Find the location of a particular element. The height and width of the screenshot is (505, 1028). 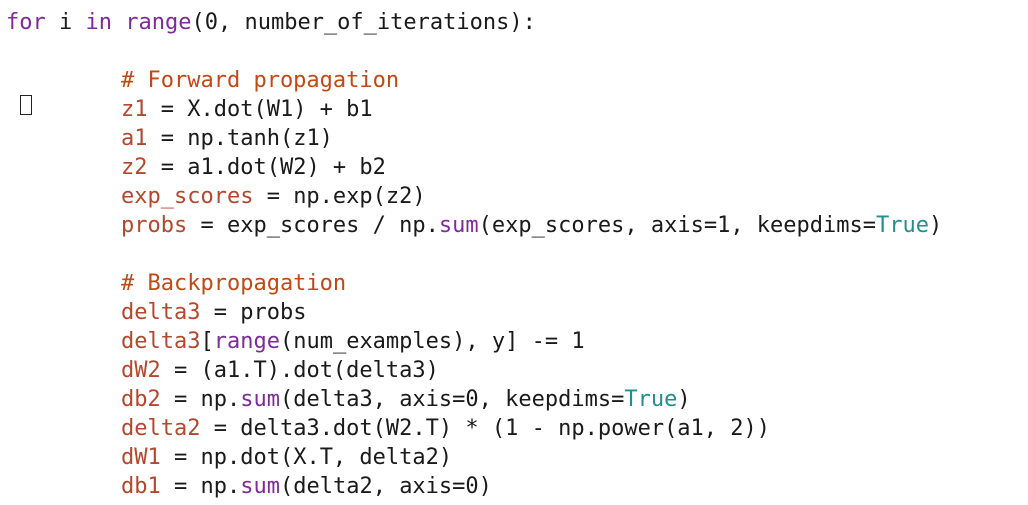

code-line-z2: z2 = a1.dot(W2) + b2 is located at coordinates (253, 167).